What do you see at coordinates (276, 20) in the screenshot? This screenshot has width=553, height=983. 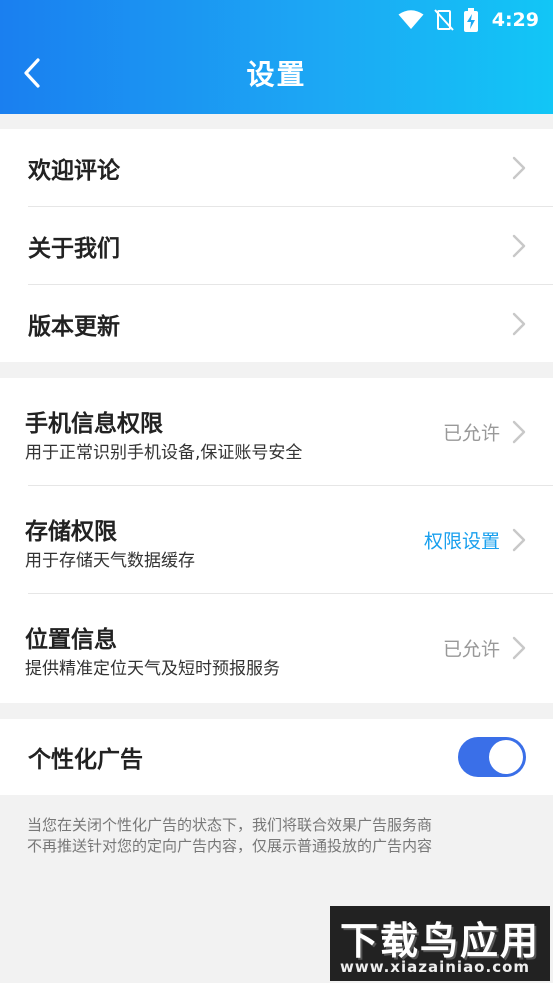 I see `status-bar: 4:29` at bounding box center [276, 20].